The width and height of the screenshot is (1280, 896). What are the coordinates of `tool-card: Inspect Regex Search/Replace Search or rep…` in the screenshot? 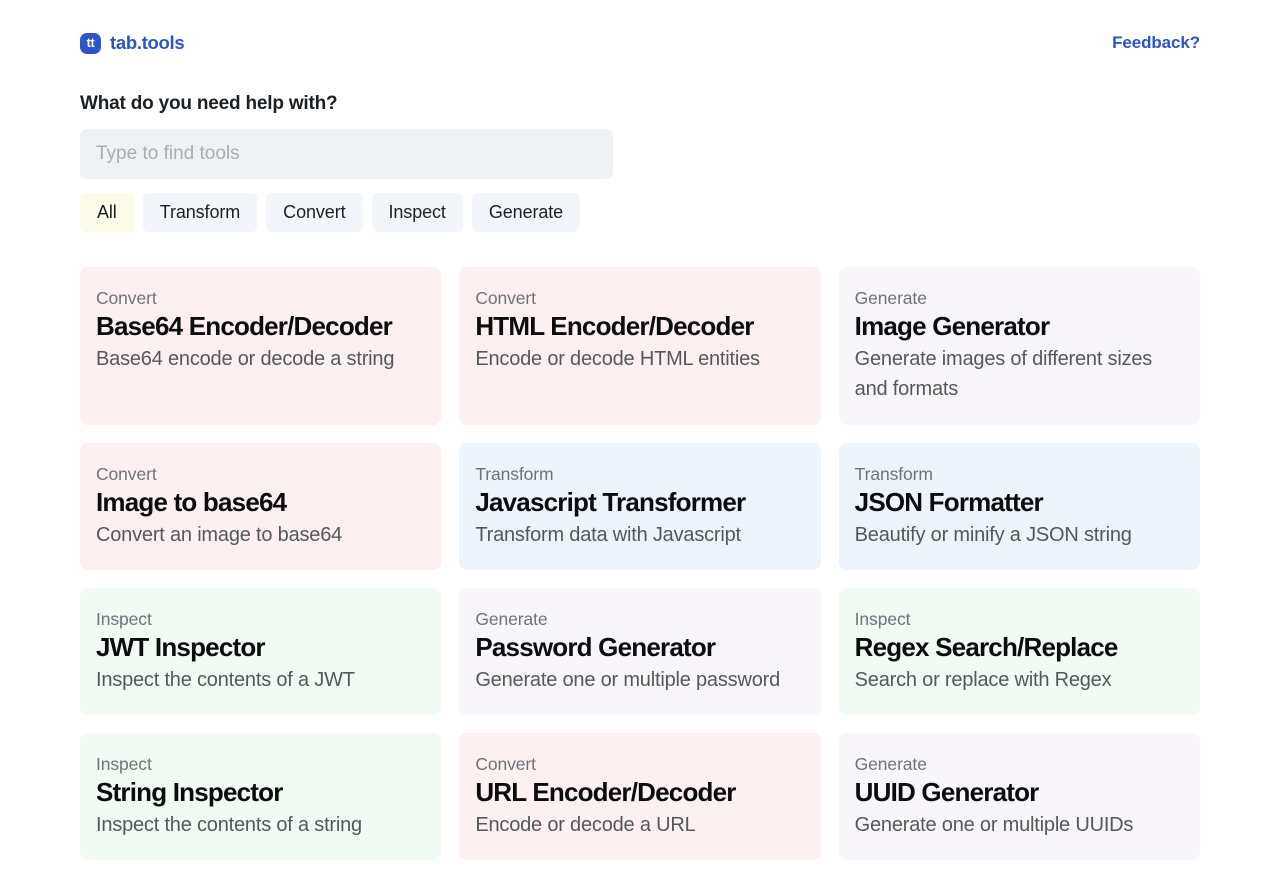 It's located at (1019, 652).